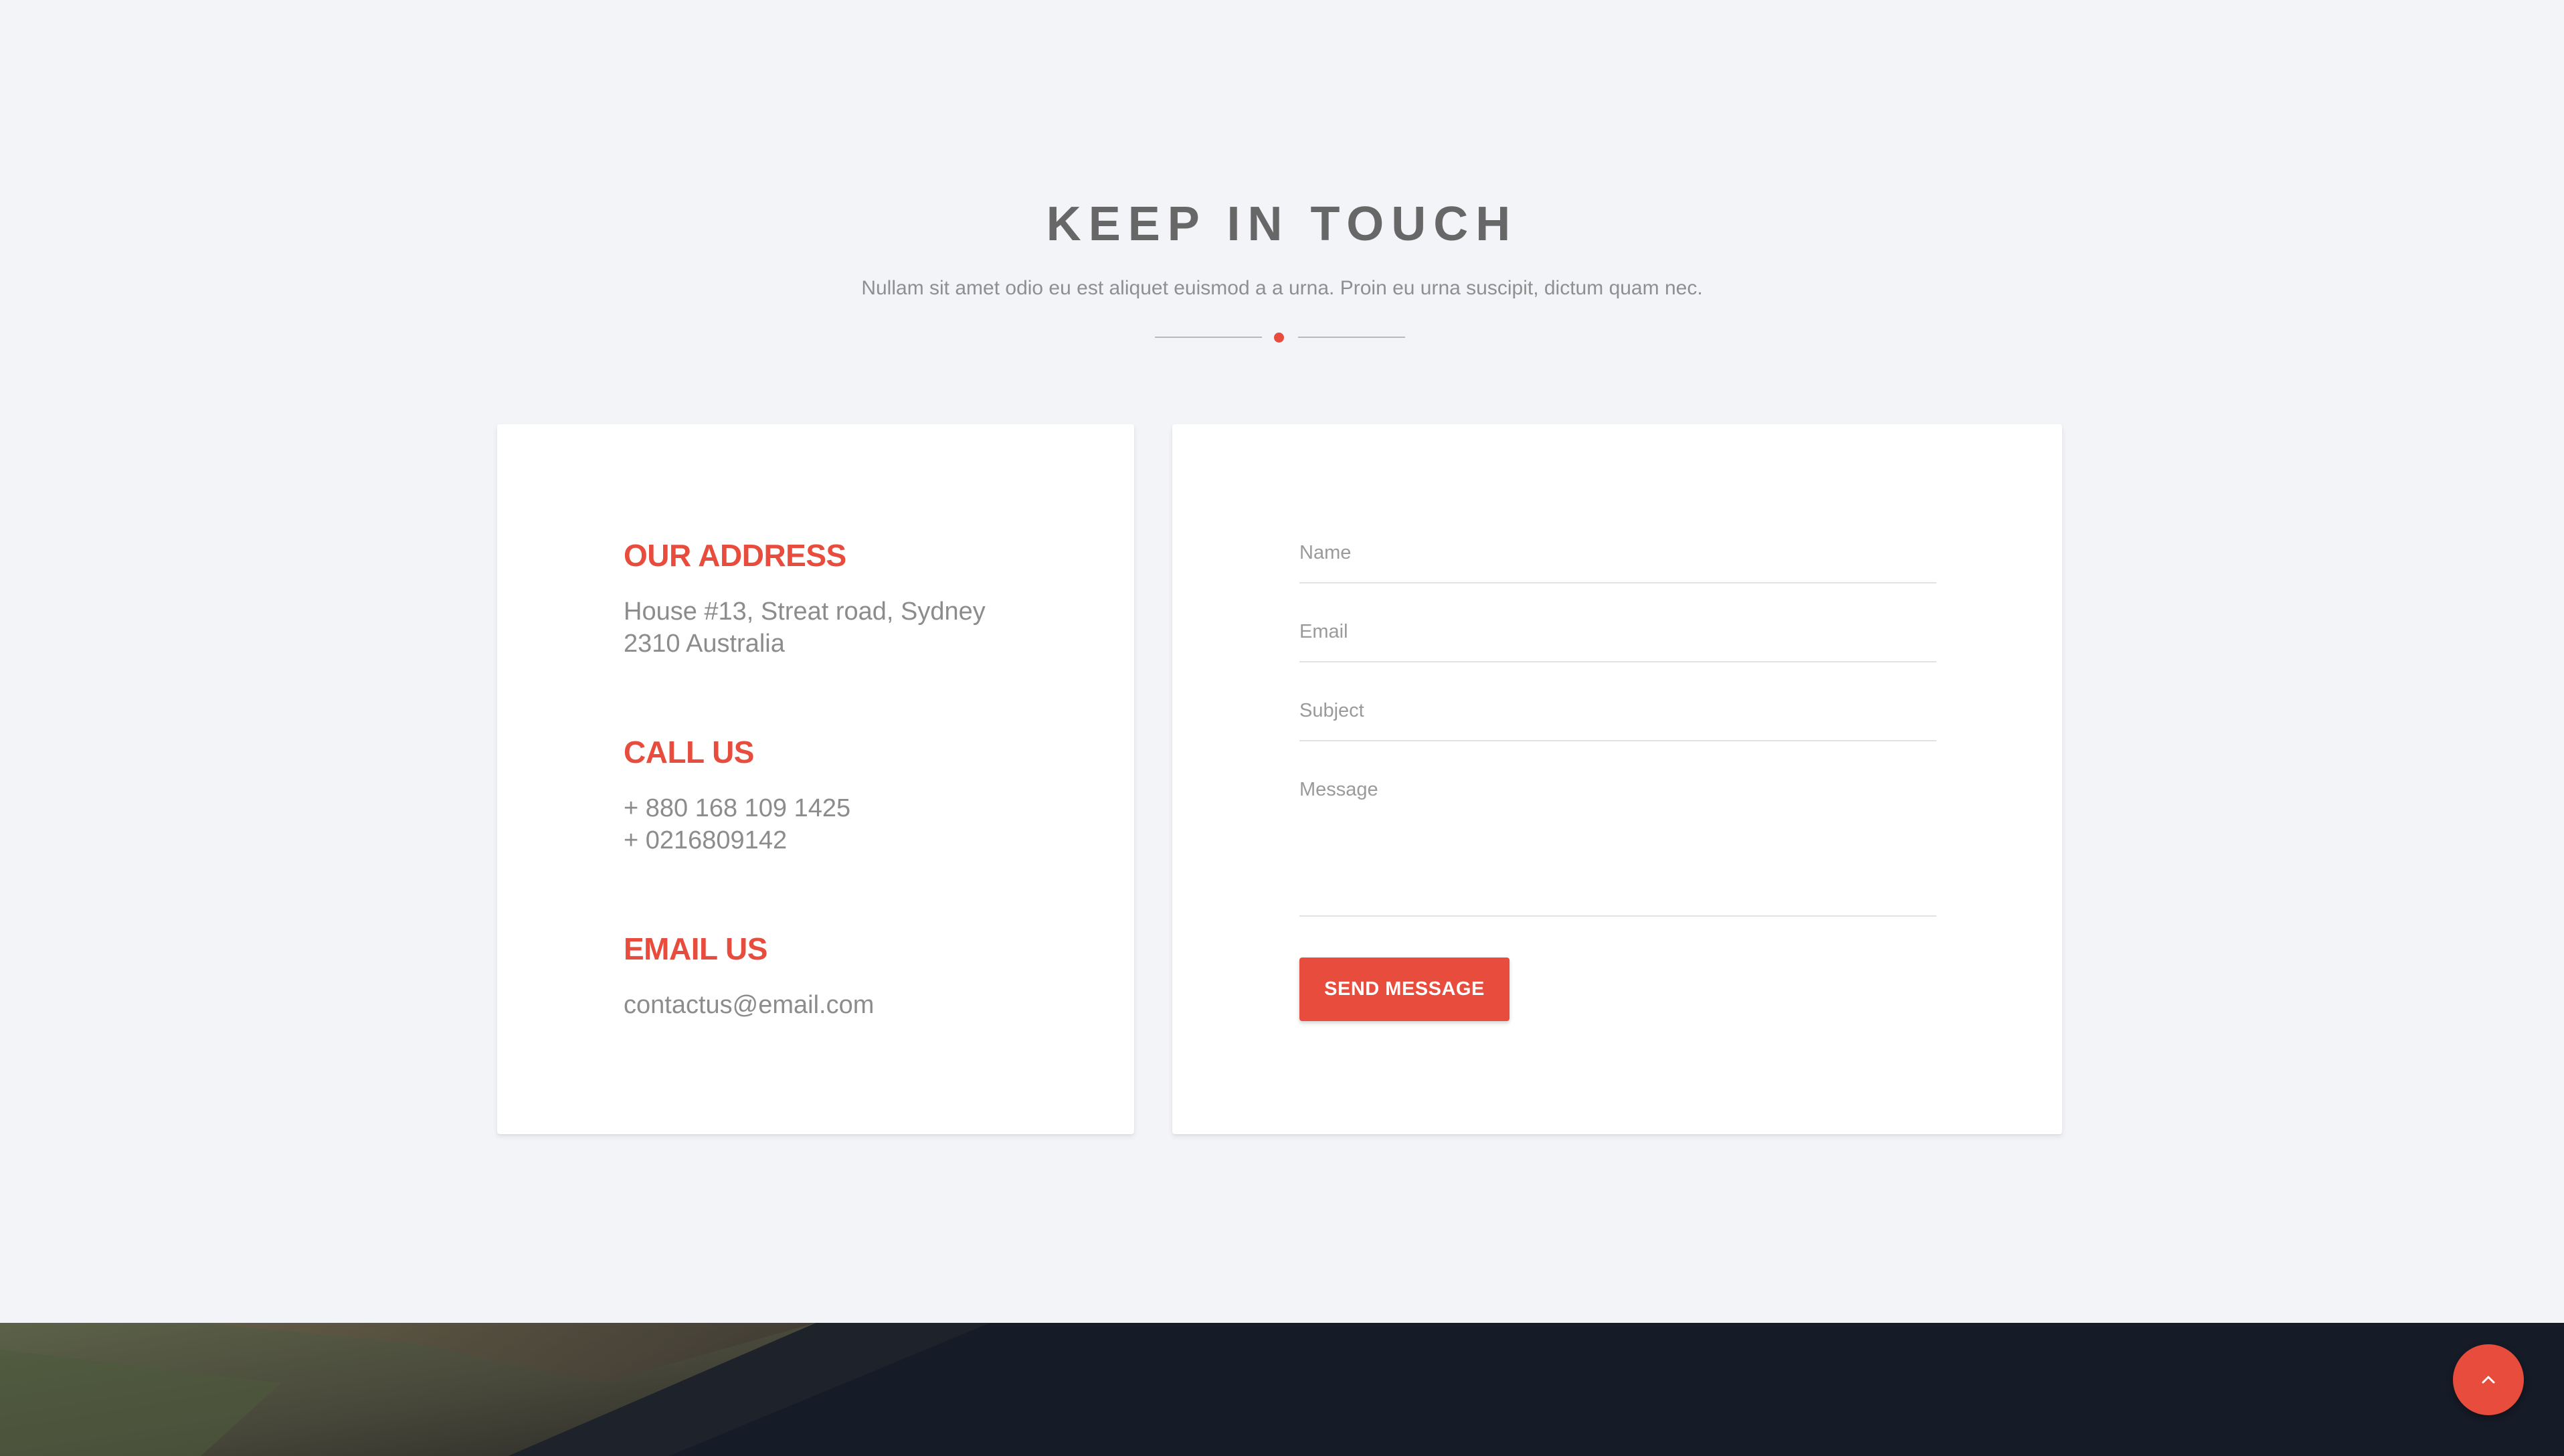  Describe the element at coordinates (858, 794) in the screenshot. I see `call-block: CALL US + 880 168 109 1425 + 0216809142` at that location.